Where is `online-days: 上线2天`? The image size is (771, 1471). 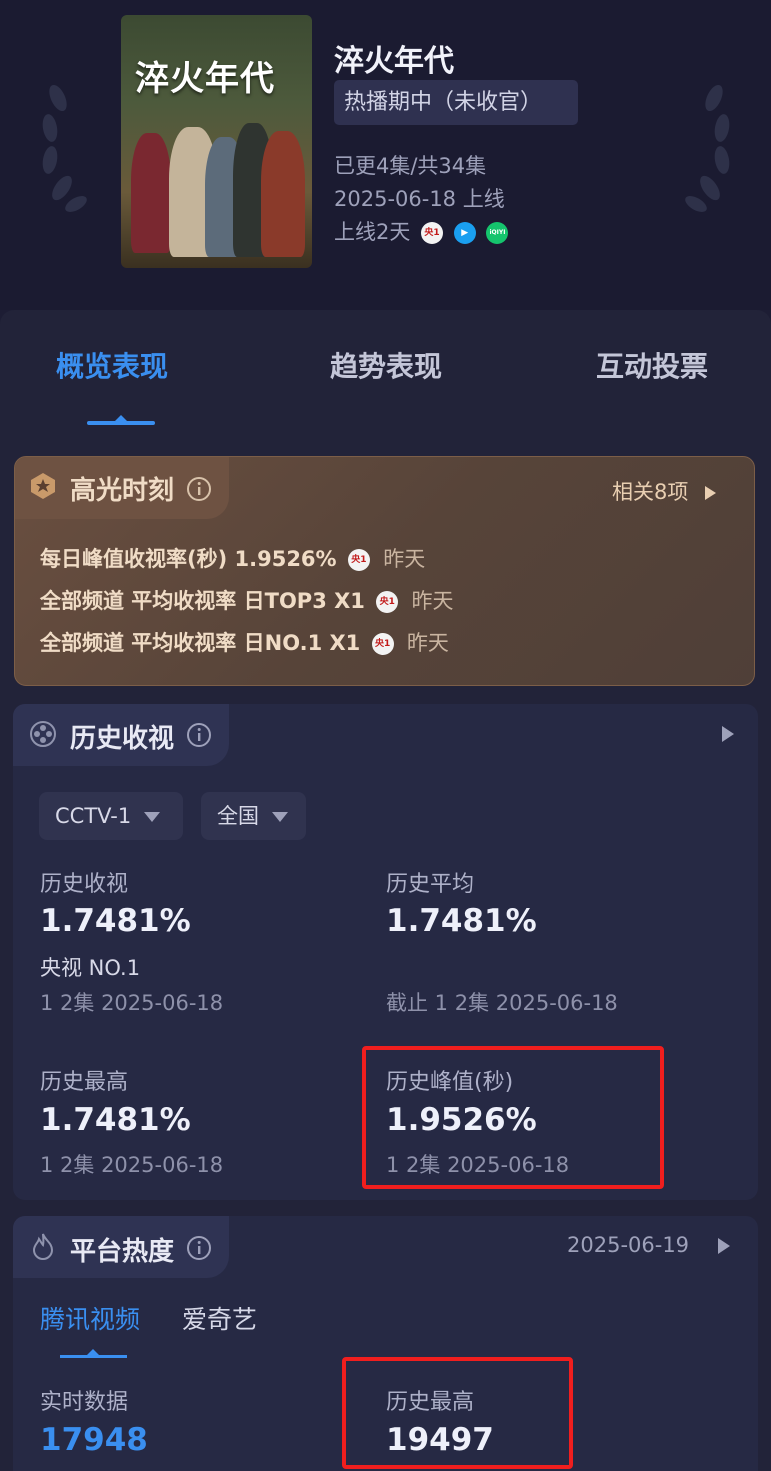 online-days: 上线2天 is located at coordinates (372, 232).